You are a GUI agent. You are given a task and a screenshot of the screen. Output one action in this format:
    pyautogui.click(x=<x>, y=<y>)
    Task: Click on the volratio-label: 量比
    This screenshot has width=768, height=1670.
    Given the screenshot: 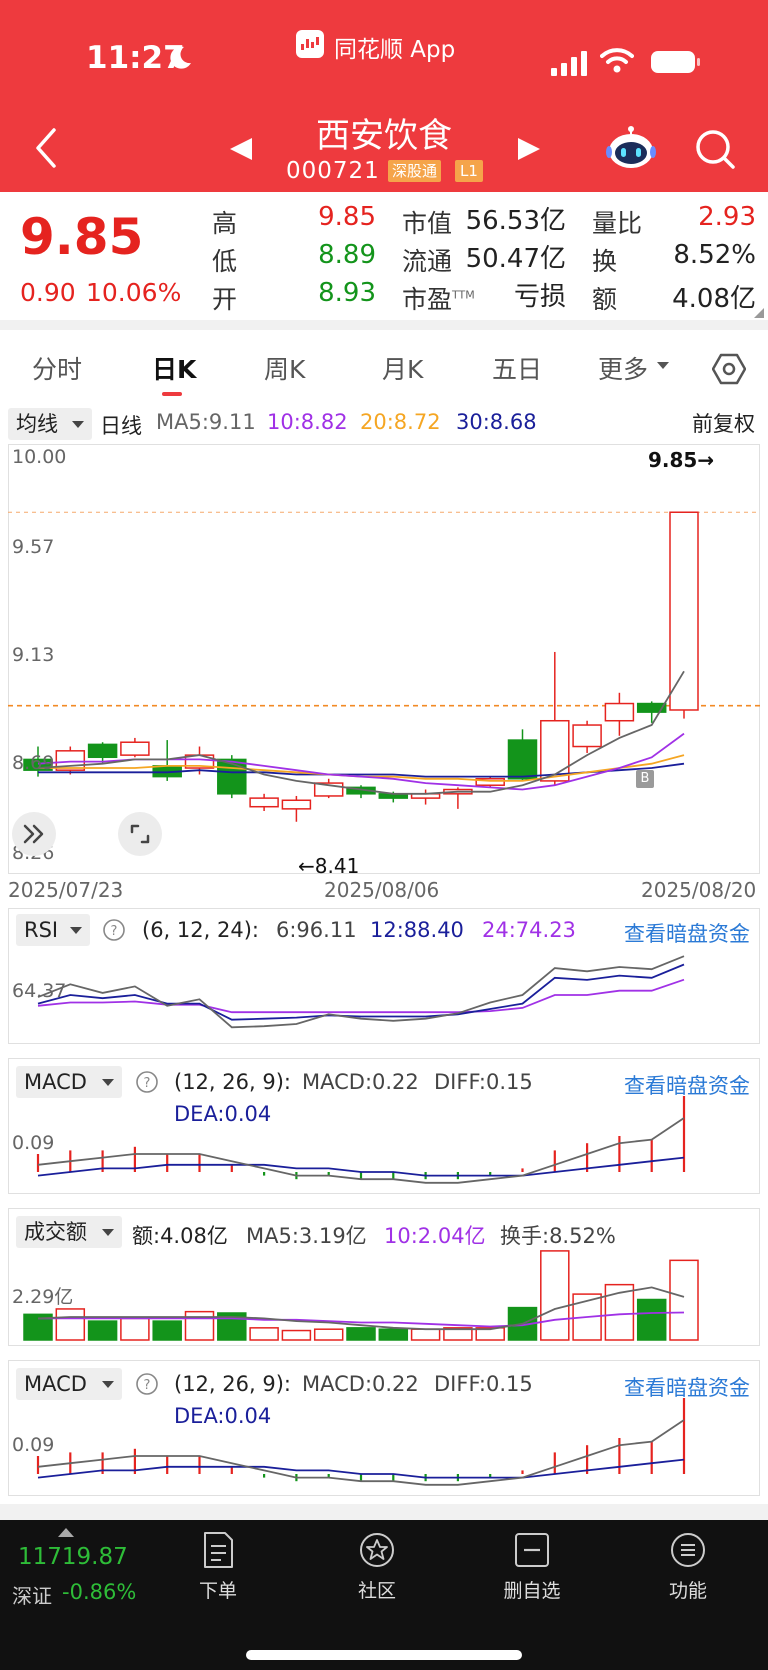 What is the action you would take?
    pyautogui.click(x=617, y=223)
    